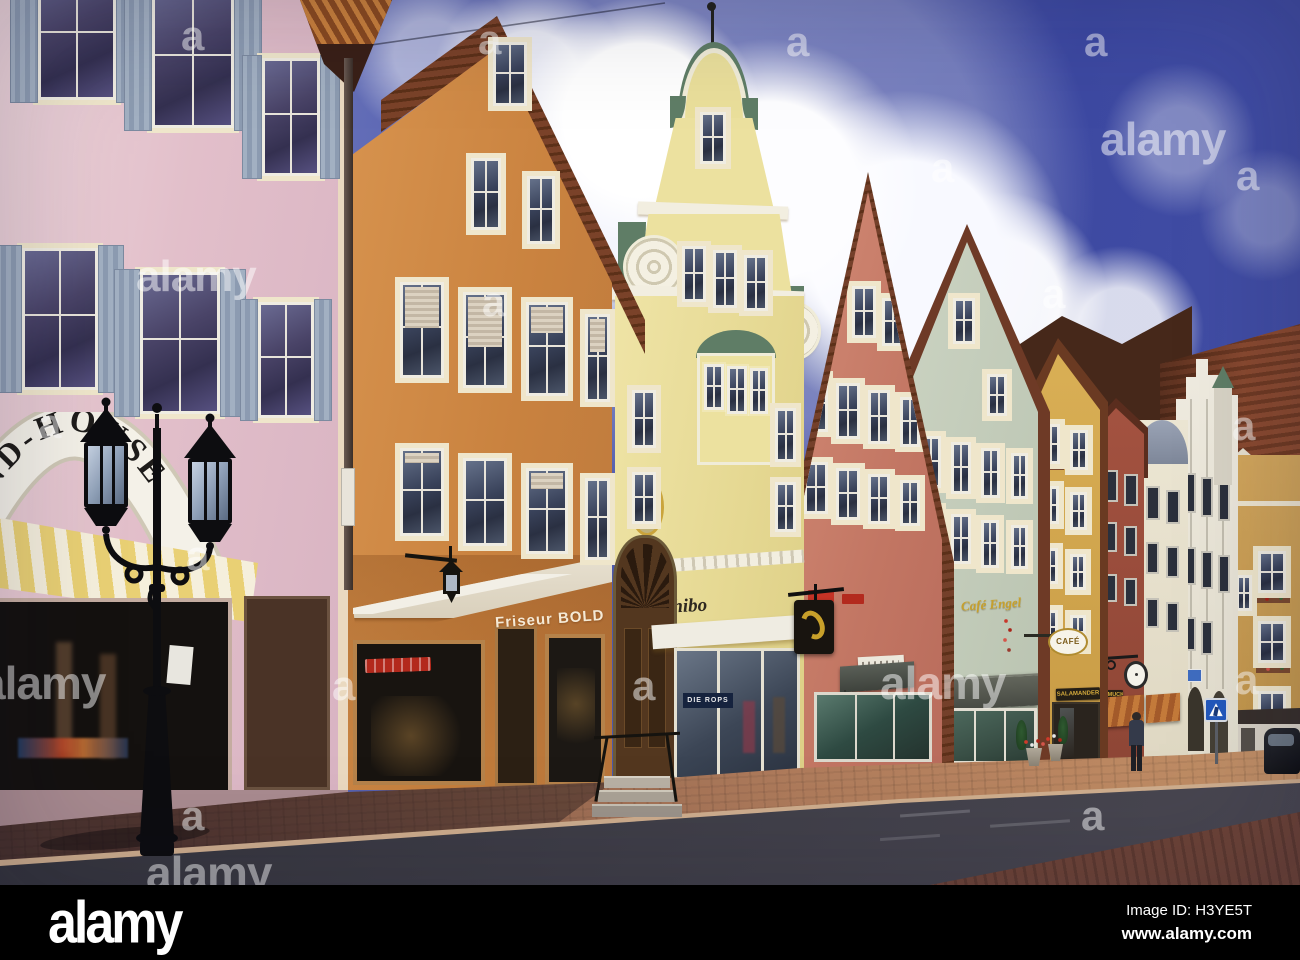 The image size is (1300, 960). What do you see at coordinates (1068, 641) in the screenshot?
I see `cafe-oval-label: CAFÉ` at bounding box center [1068, 641].